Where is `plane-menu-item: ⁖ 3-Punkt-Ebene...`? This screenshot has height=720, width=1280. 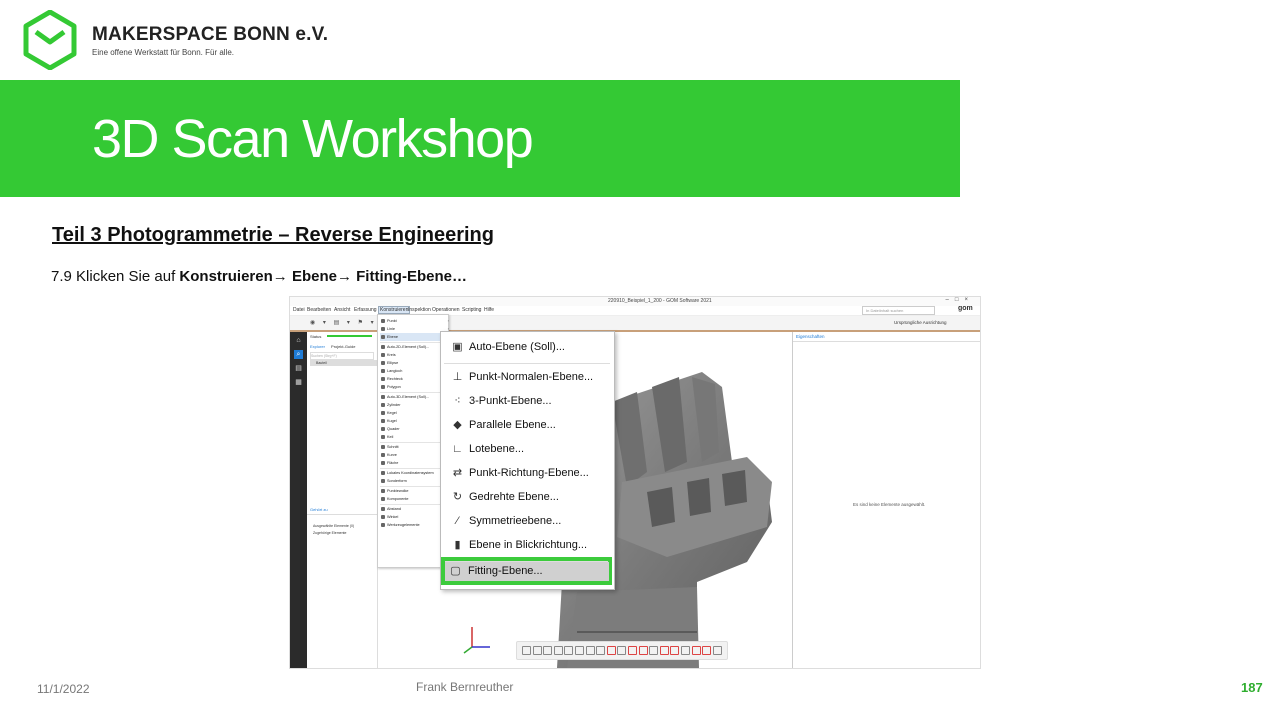
plane-menu-item: ⁖ 3-Punkt-Ebene... is located at coordinates (527, 401).